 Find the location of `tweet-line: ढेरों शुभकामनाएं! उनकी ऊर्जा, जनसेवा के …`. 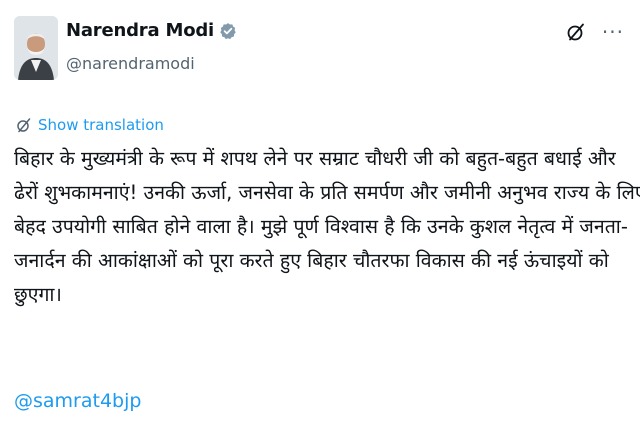

tweet-line: ढेरों शुभकामनाएं! उनकी ऊर्जा, जनसेवा के … is located at coordinates (327, 192).